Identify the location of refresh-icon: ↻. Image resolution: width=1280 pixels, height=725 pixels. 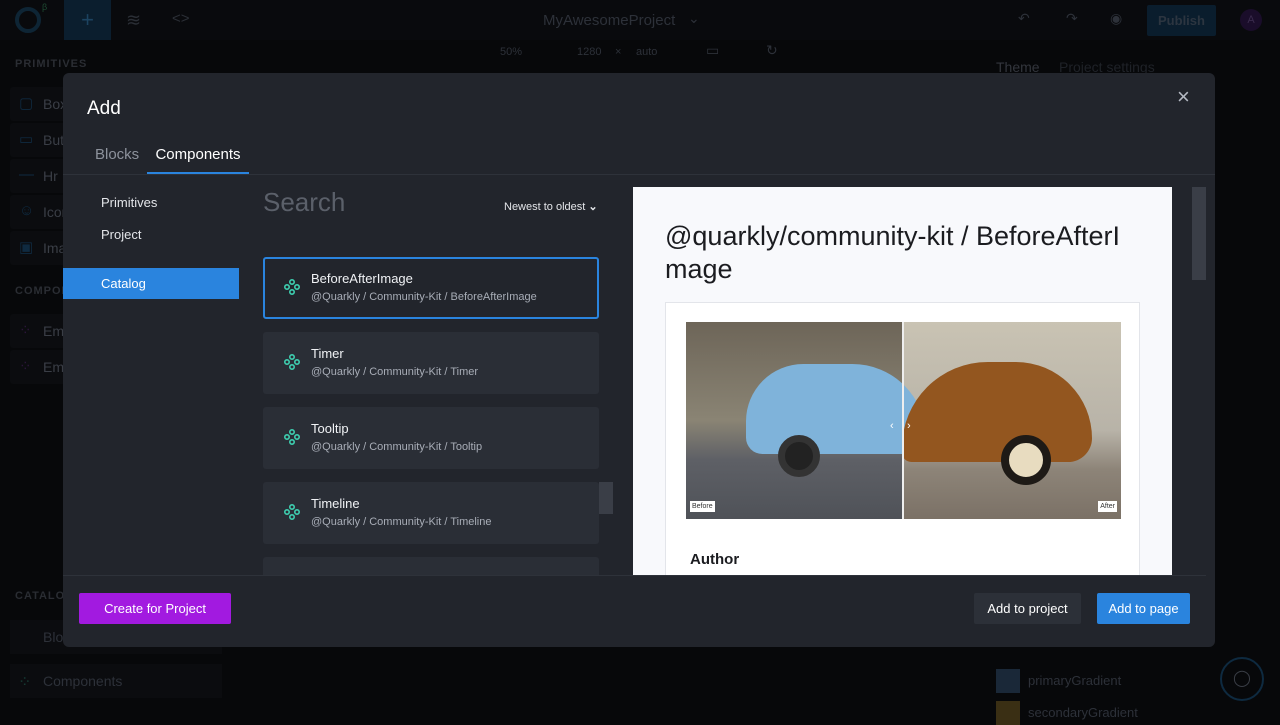
(772, 50).